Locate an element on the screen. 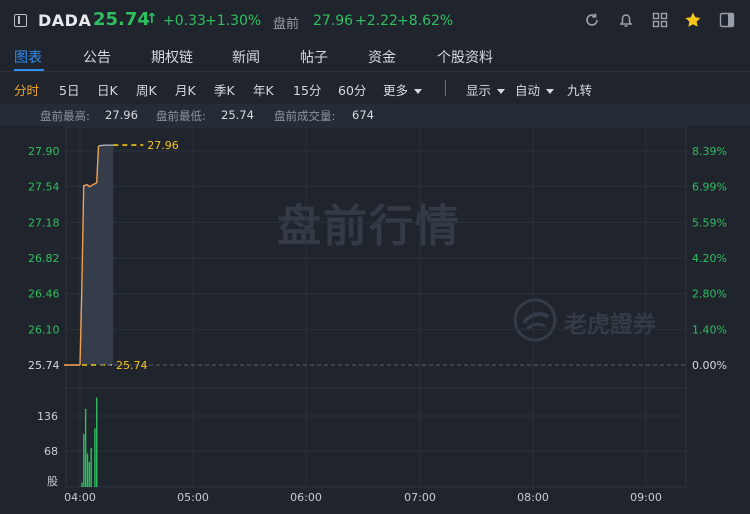  price-tick-label: 27.18 is located at coordinates (44, 222).